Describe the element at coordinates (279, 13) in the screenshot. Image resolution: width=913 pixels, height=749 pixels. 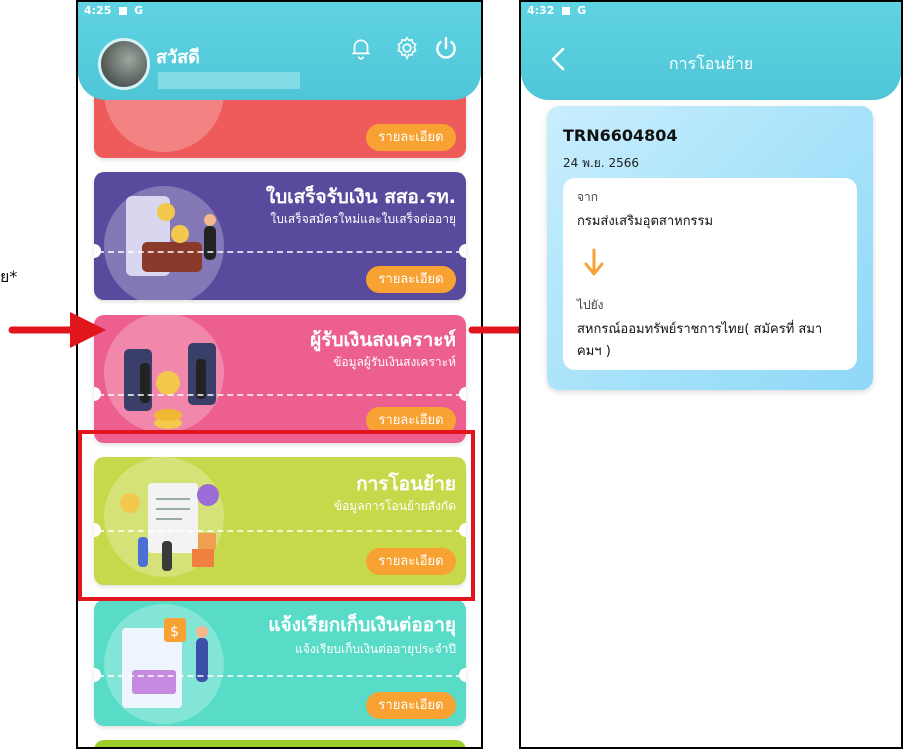
I see `status-bar: 4:25 G` at that location.